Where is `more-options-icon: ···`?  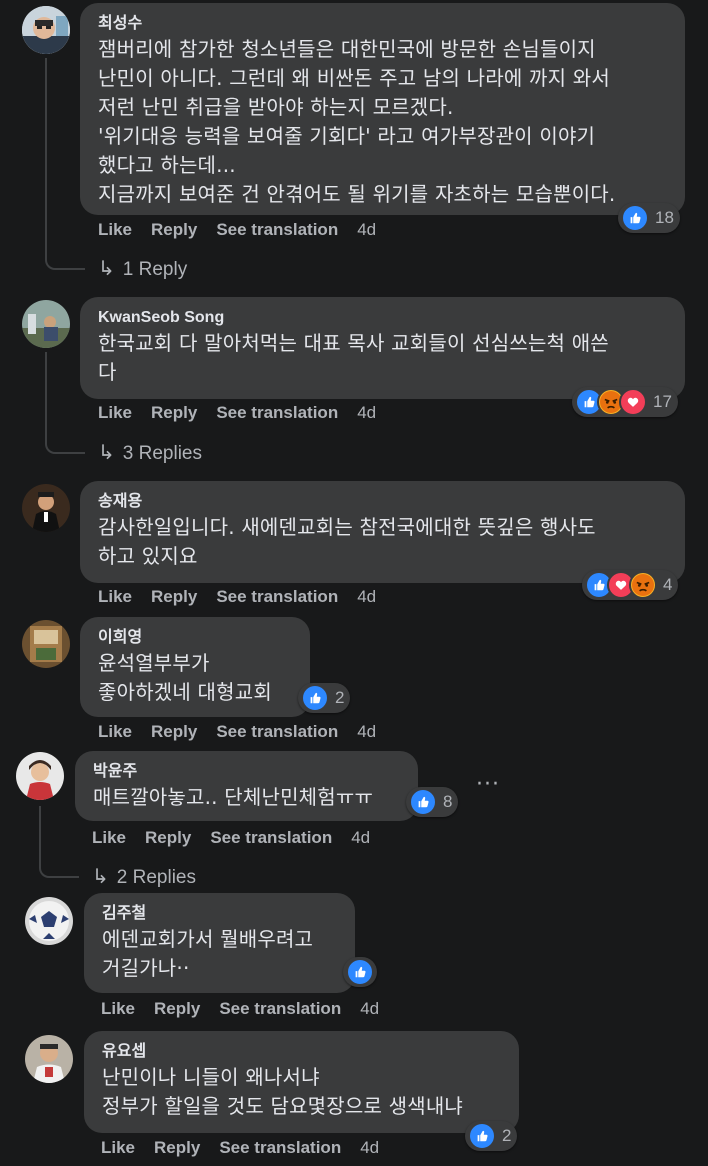
more-options-icon: ··· is located at coordinates (488, 784).